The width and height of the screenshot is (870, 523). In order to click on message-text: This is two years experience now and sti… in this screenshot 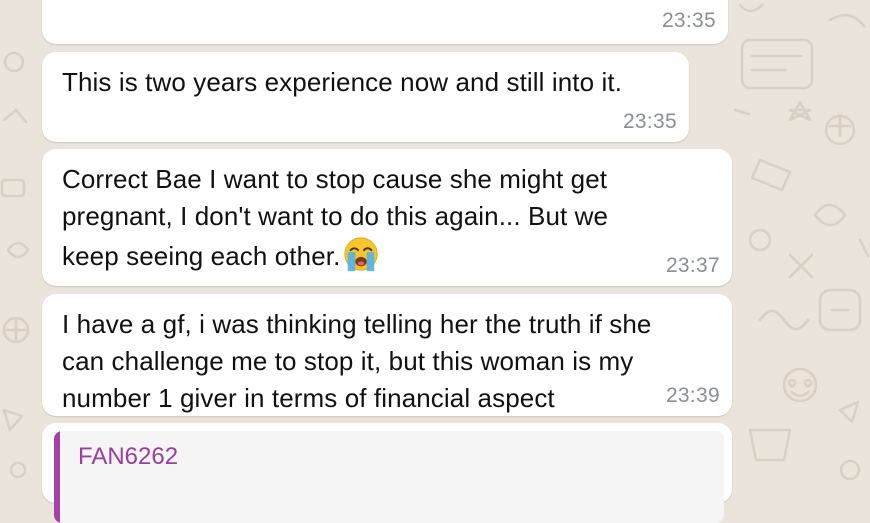, I will do `click(342, 82)`.